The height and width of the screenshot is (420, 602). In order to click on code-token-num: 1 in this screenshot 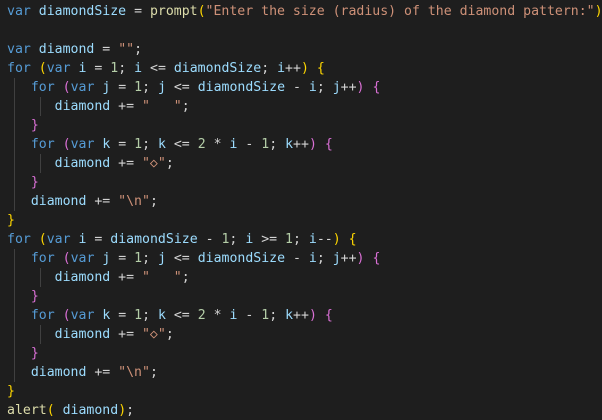, I will do `click(138, 144)`.